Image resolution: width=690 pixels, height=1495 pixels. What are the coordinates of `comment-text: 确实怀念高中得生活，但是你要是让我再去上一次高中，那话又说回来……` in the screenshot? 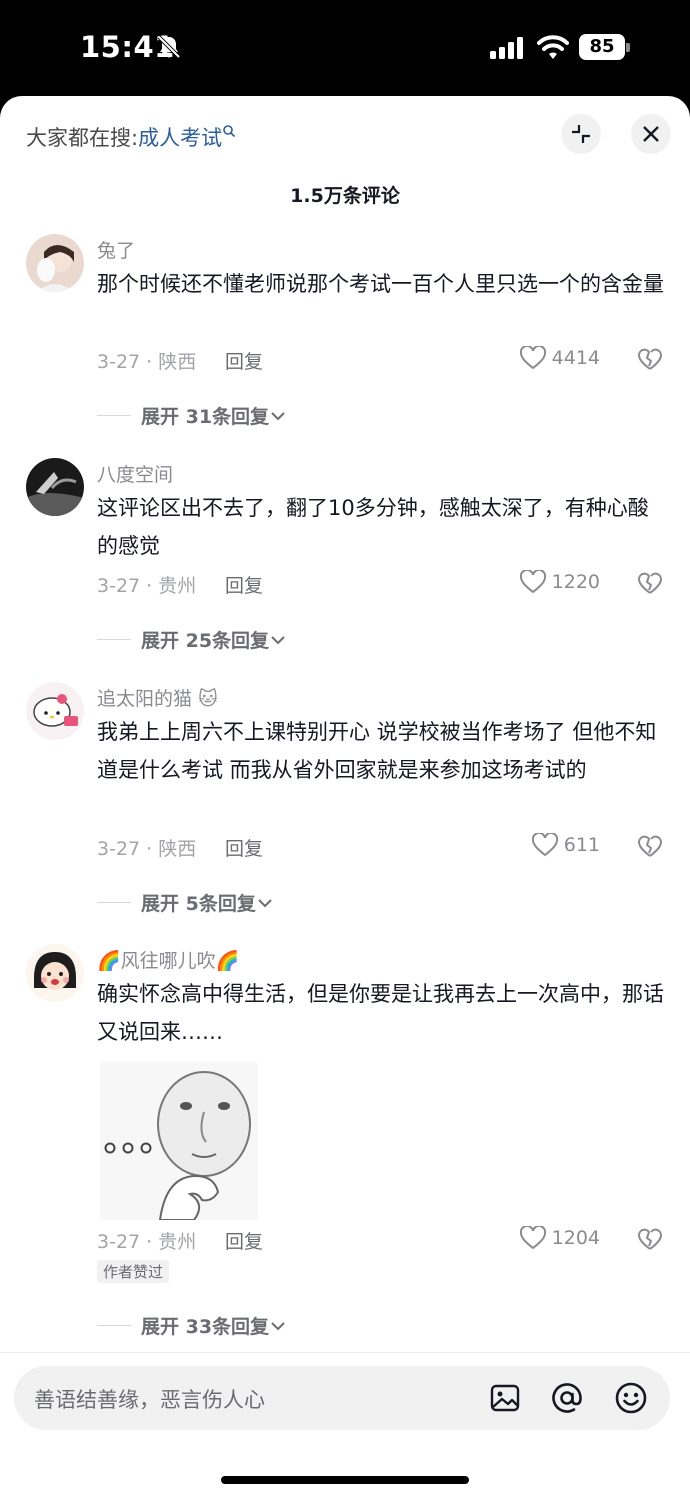 It's located at (380, 1013).